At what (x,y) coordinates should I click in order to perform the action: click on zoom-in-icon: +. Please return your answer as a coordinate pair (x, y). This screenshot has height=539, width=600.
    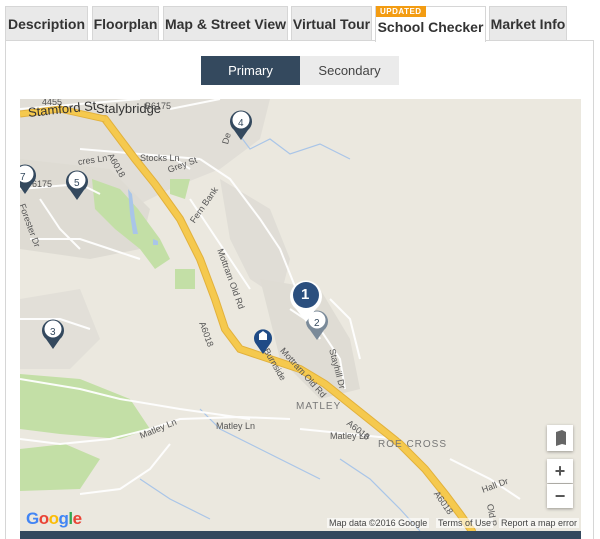
    Looking at the image, I should click on (560, 470).